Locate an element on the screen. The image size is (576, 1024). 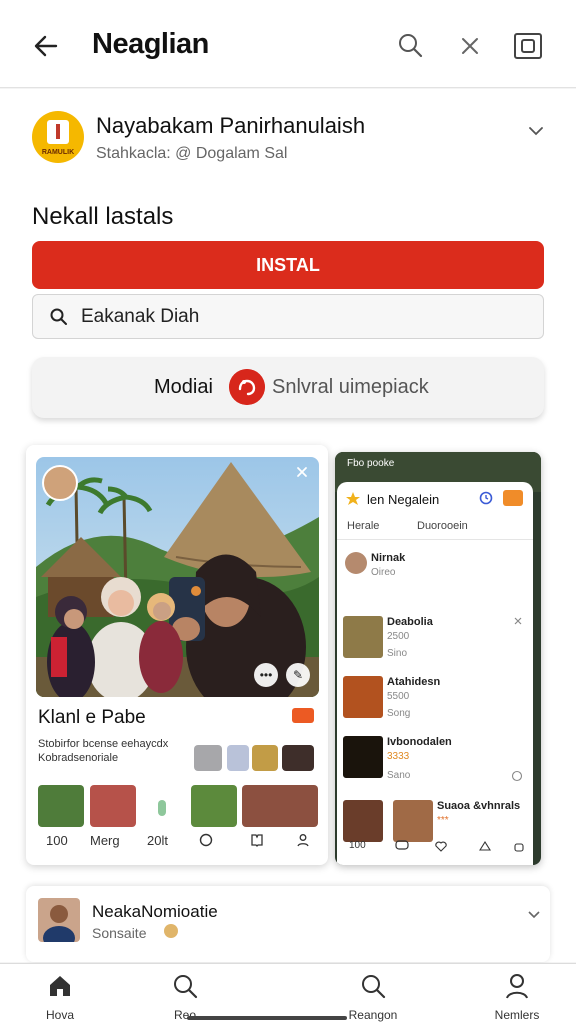
mode-selector: Modiai Snlvral uimepiack is located at coordinates (288, 387).